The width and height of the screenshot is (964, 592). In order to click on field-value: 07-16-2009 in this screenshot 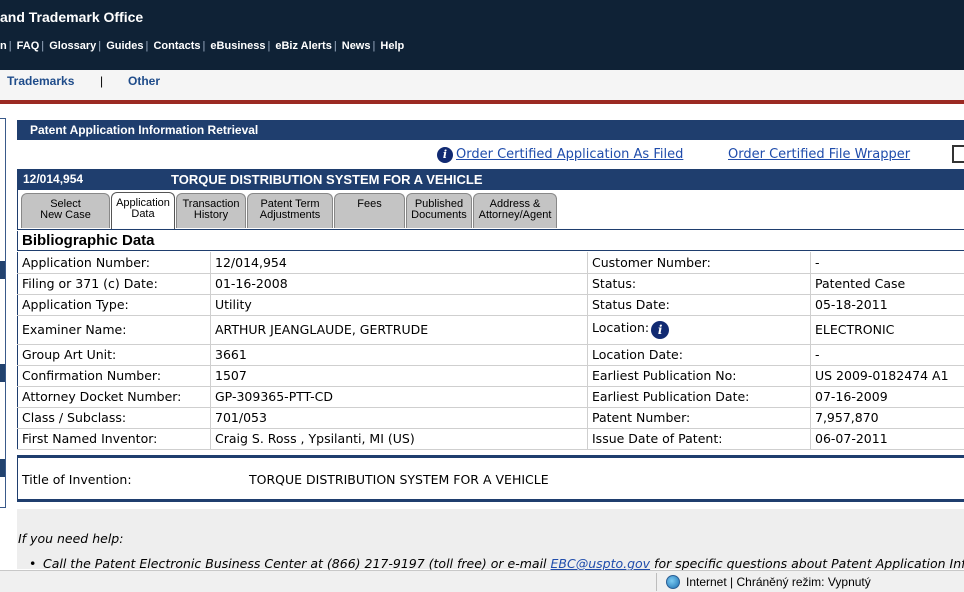, I will do `click(887, 397)`.